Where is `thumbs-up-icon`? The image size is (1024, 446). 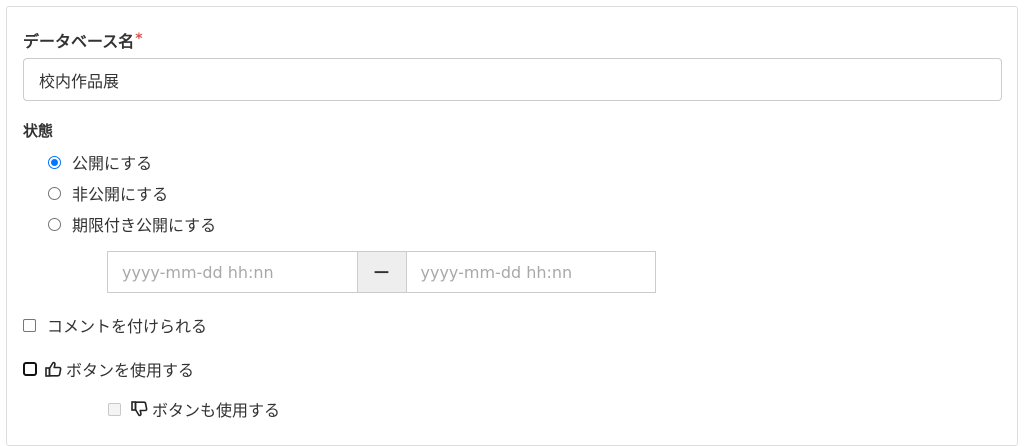
thumbs-up-icon is located at coordinates (54, 369).